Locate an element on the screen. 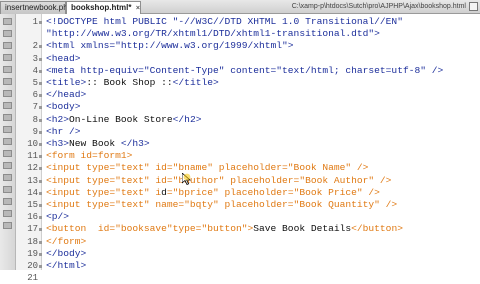 This screenshot has height=284, width=480. code-line: <hr /> is located at coordinates (63, 132).